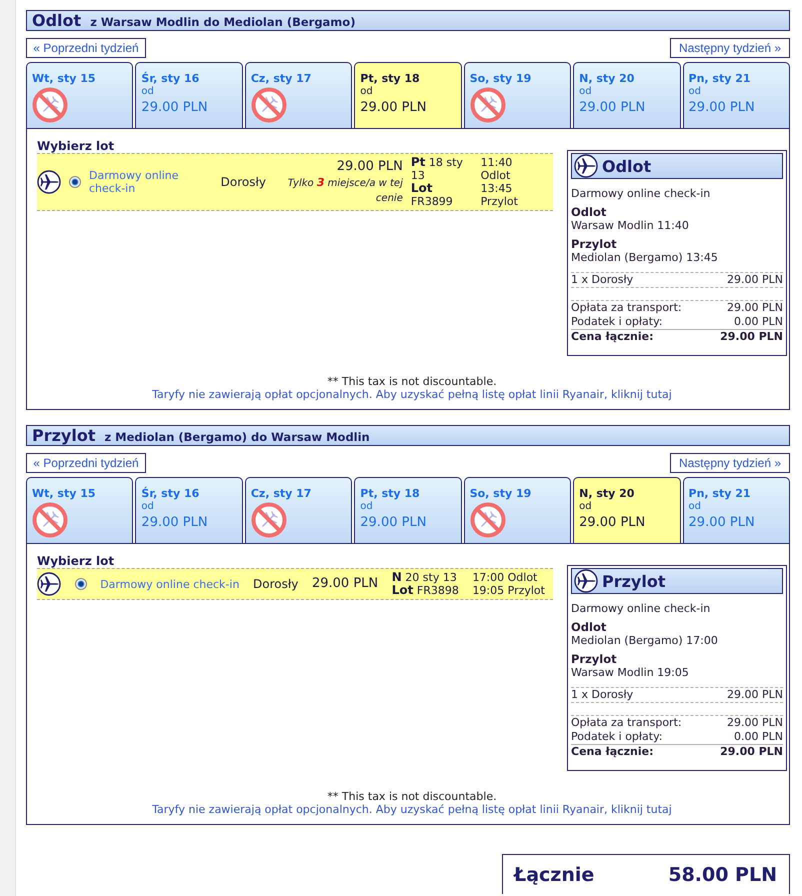 This screenshot has height=896, width=802. What do you see at coordinates (755, 308) in the screenshot?
I see `charge-amount: 29.00 PLN` at bounding box center [755, 308].